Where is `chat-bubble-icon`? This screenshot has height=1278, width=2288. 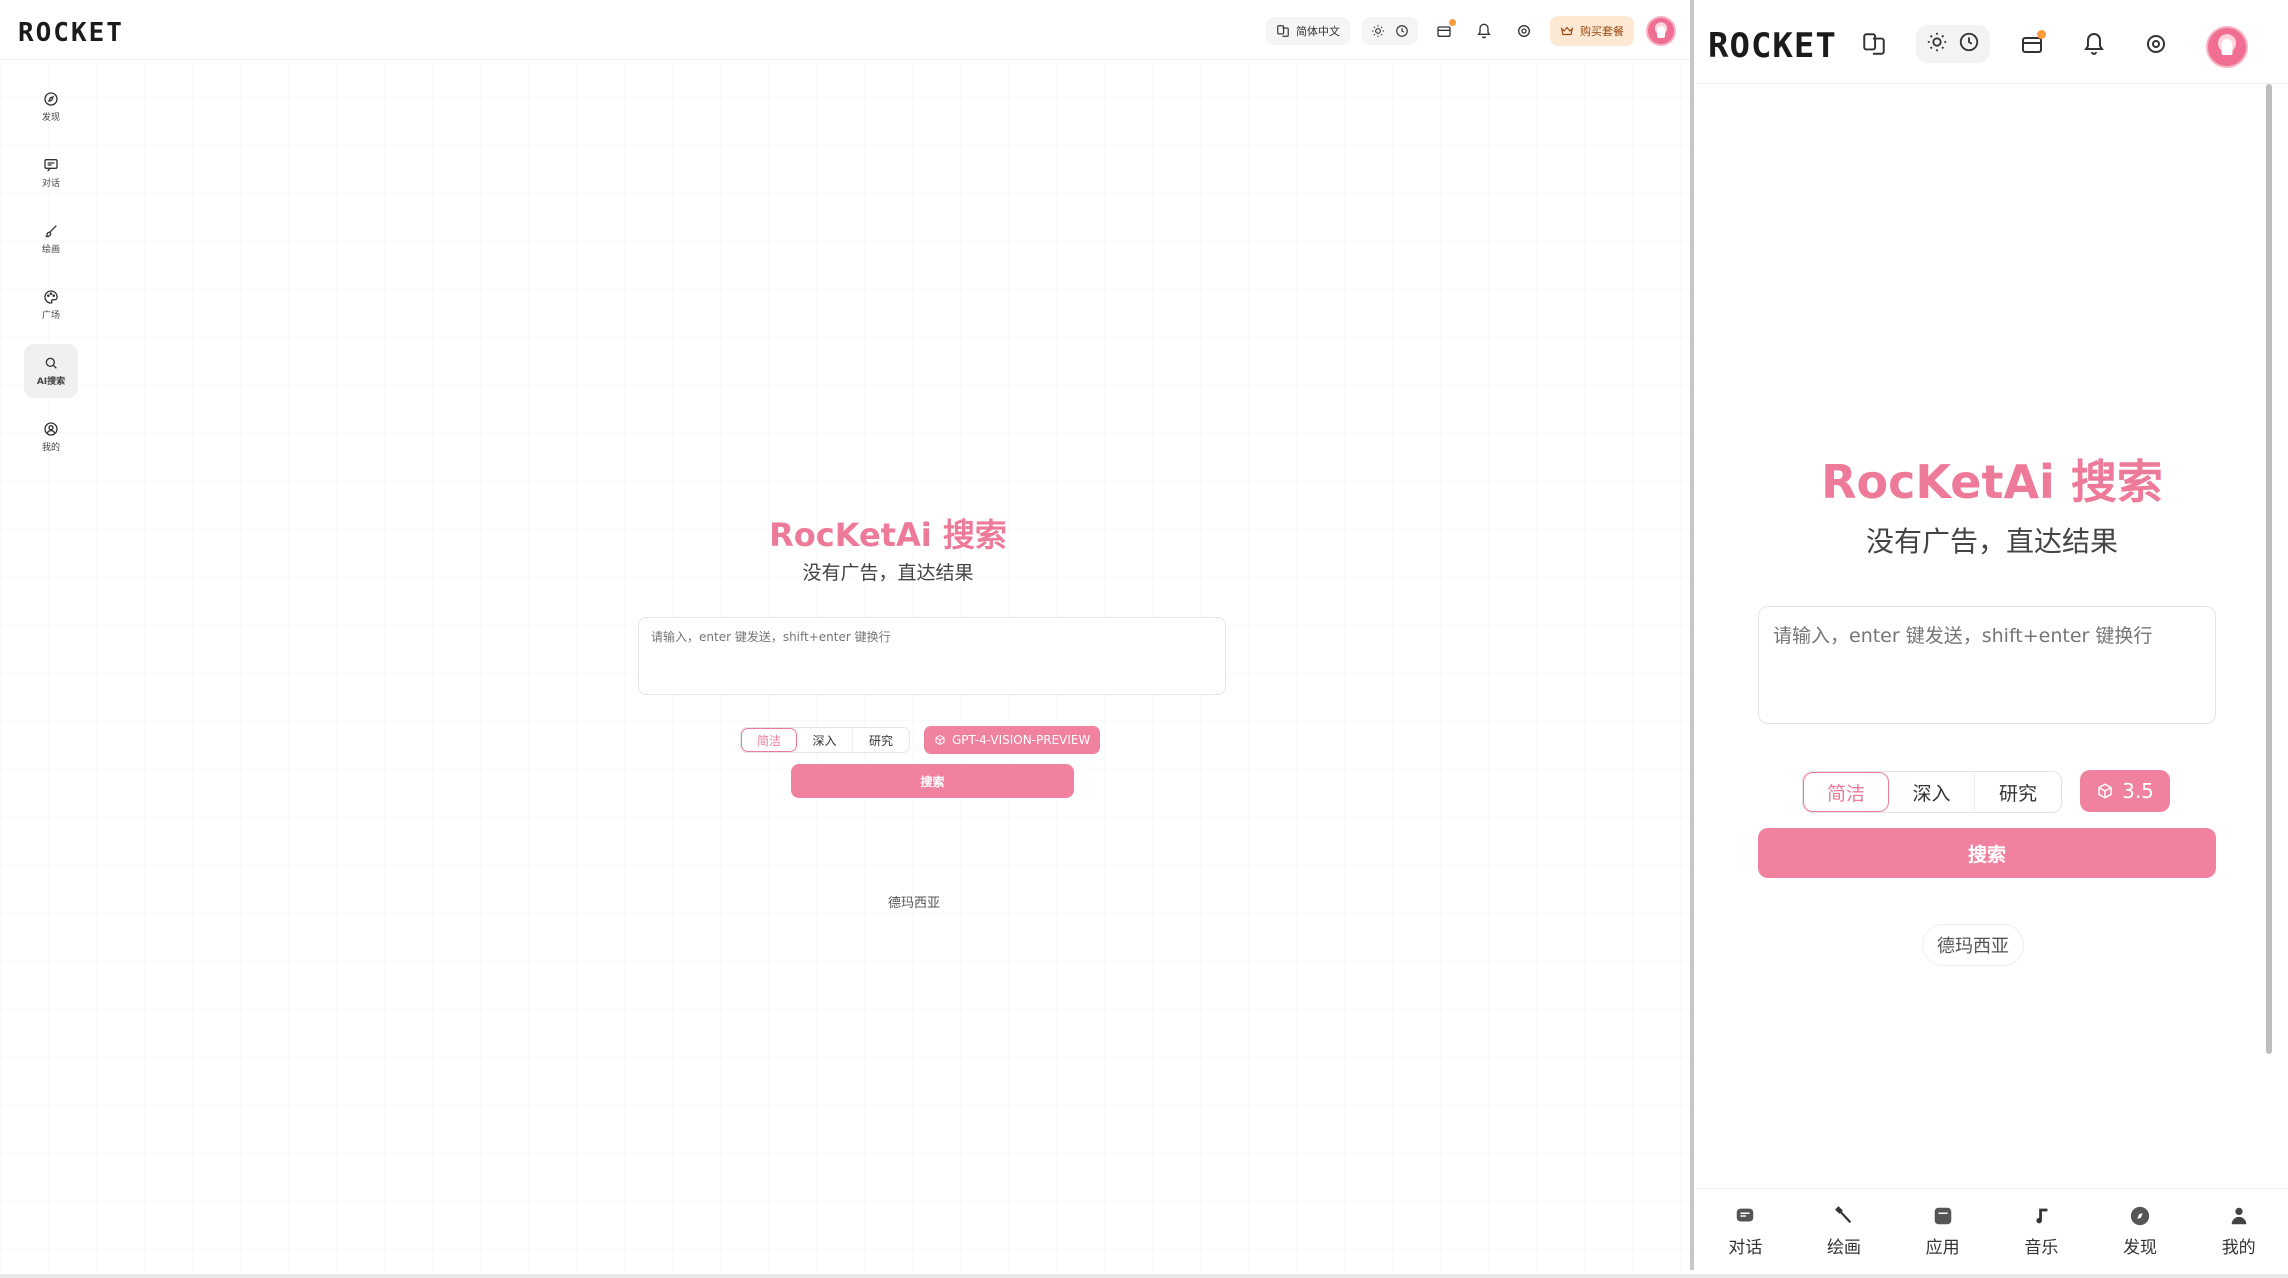 chat-bubble-icon is located at coordinates (1745, 1215).